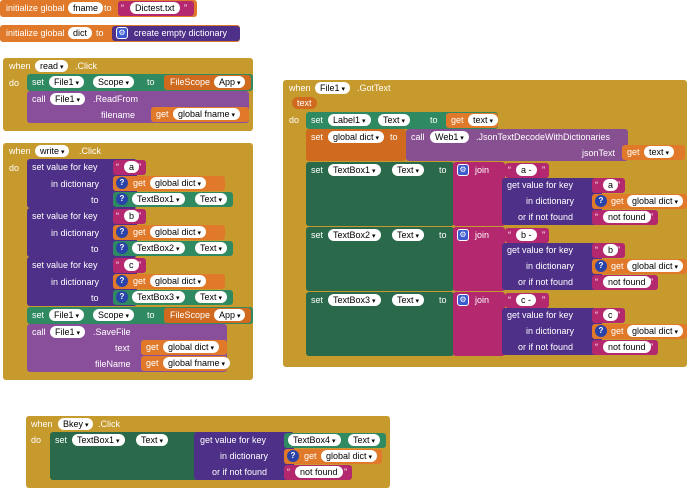 The width and height of the screenshot is (690, 490). Describe the element at coordinates (526, 170) in the screenshot. I see `prefix-value: a -` at that location.